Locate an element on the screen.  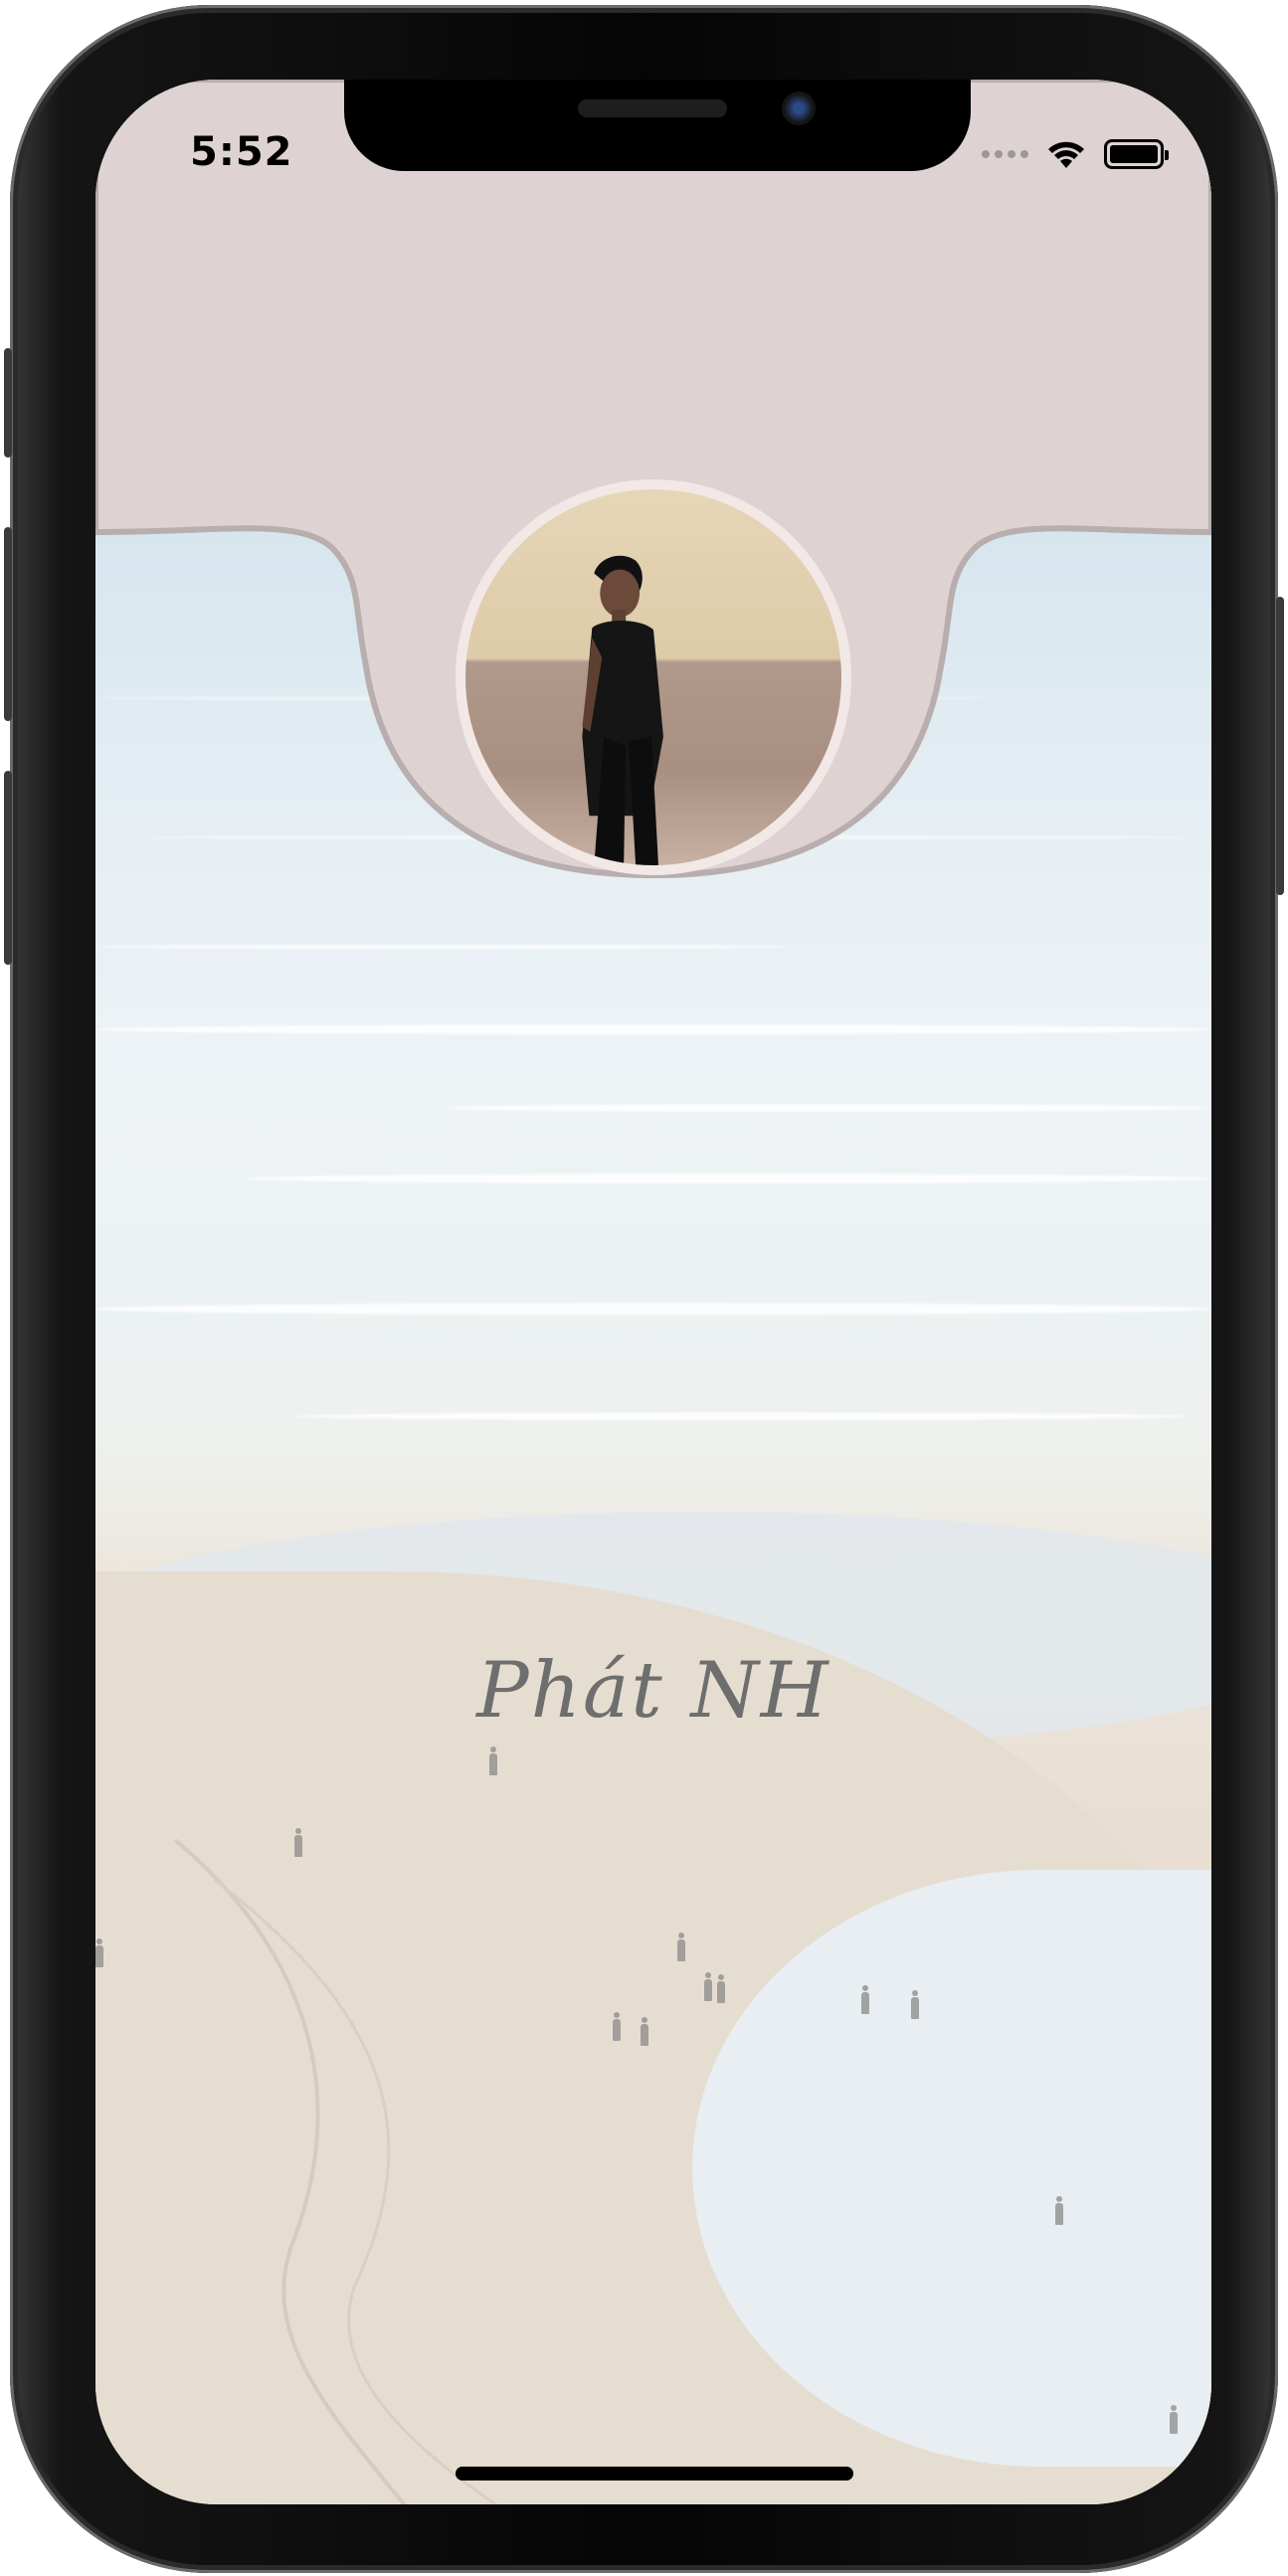
status-icons is located at coordinates (1075, 154).